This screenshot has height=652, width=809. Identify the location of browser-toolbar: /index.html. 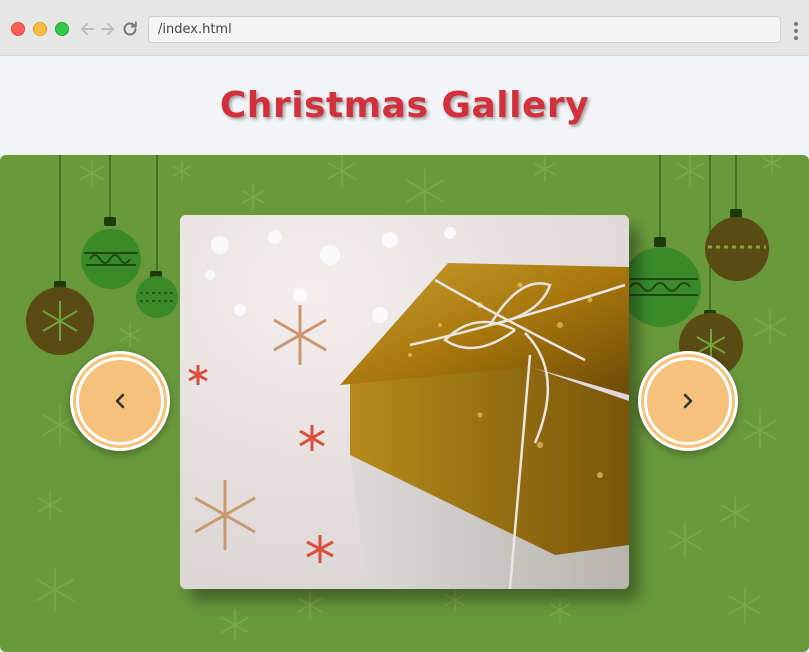
(404, 28).